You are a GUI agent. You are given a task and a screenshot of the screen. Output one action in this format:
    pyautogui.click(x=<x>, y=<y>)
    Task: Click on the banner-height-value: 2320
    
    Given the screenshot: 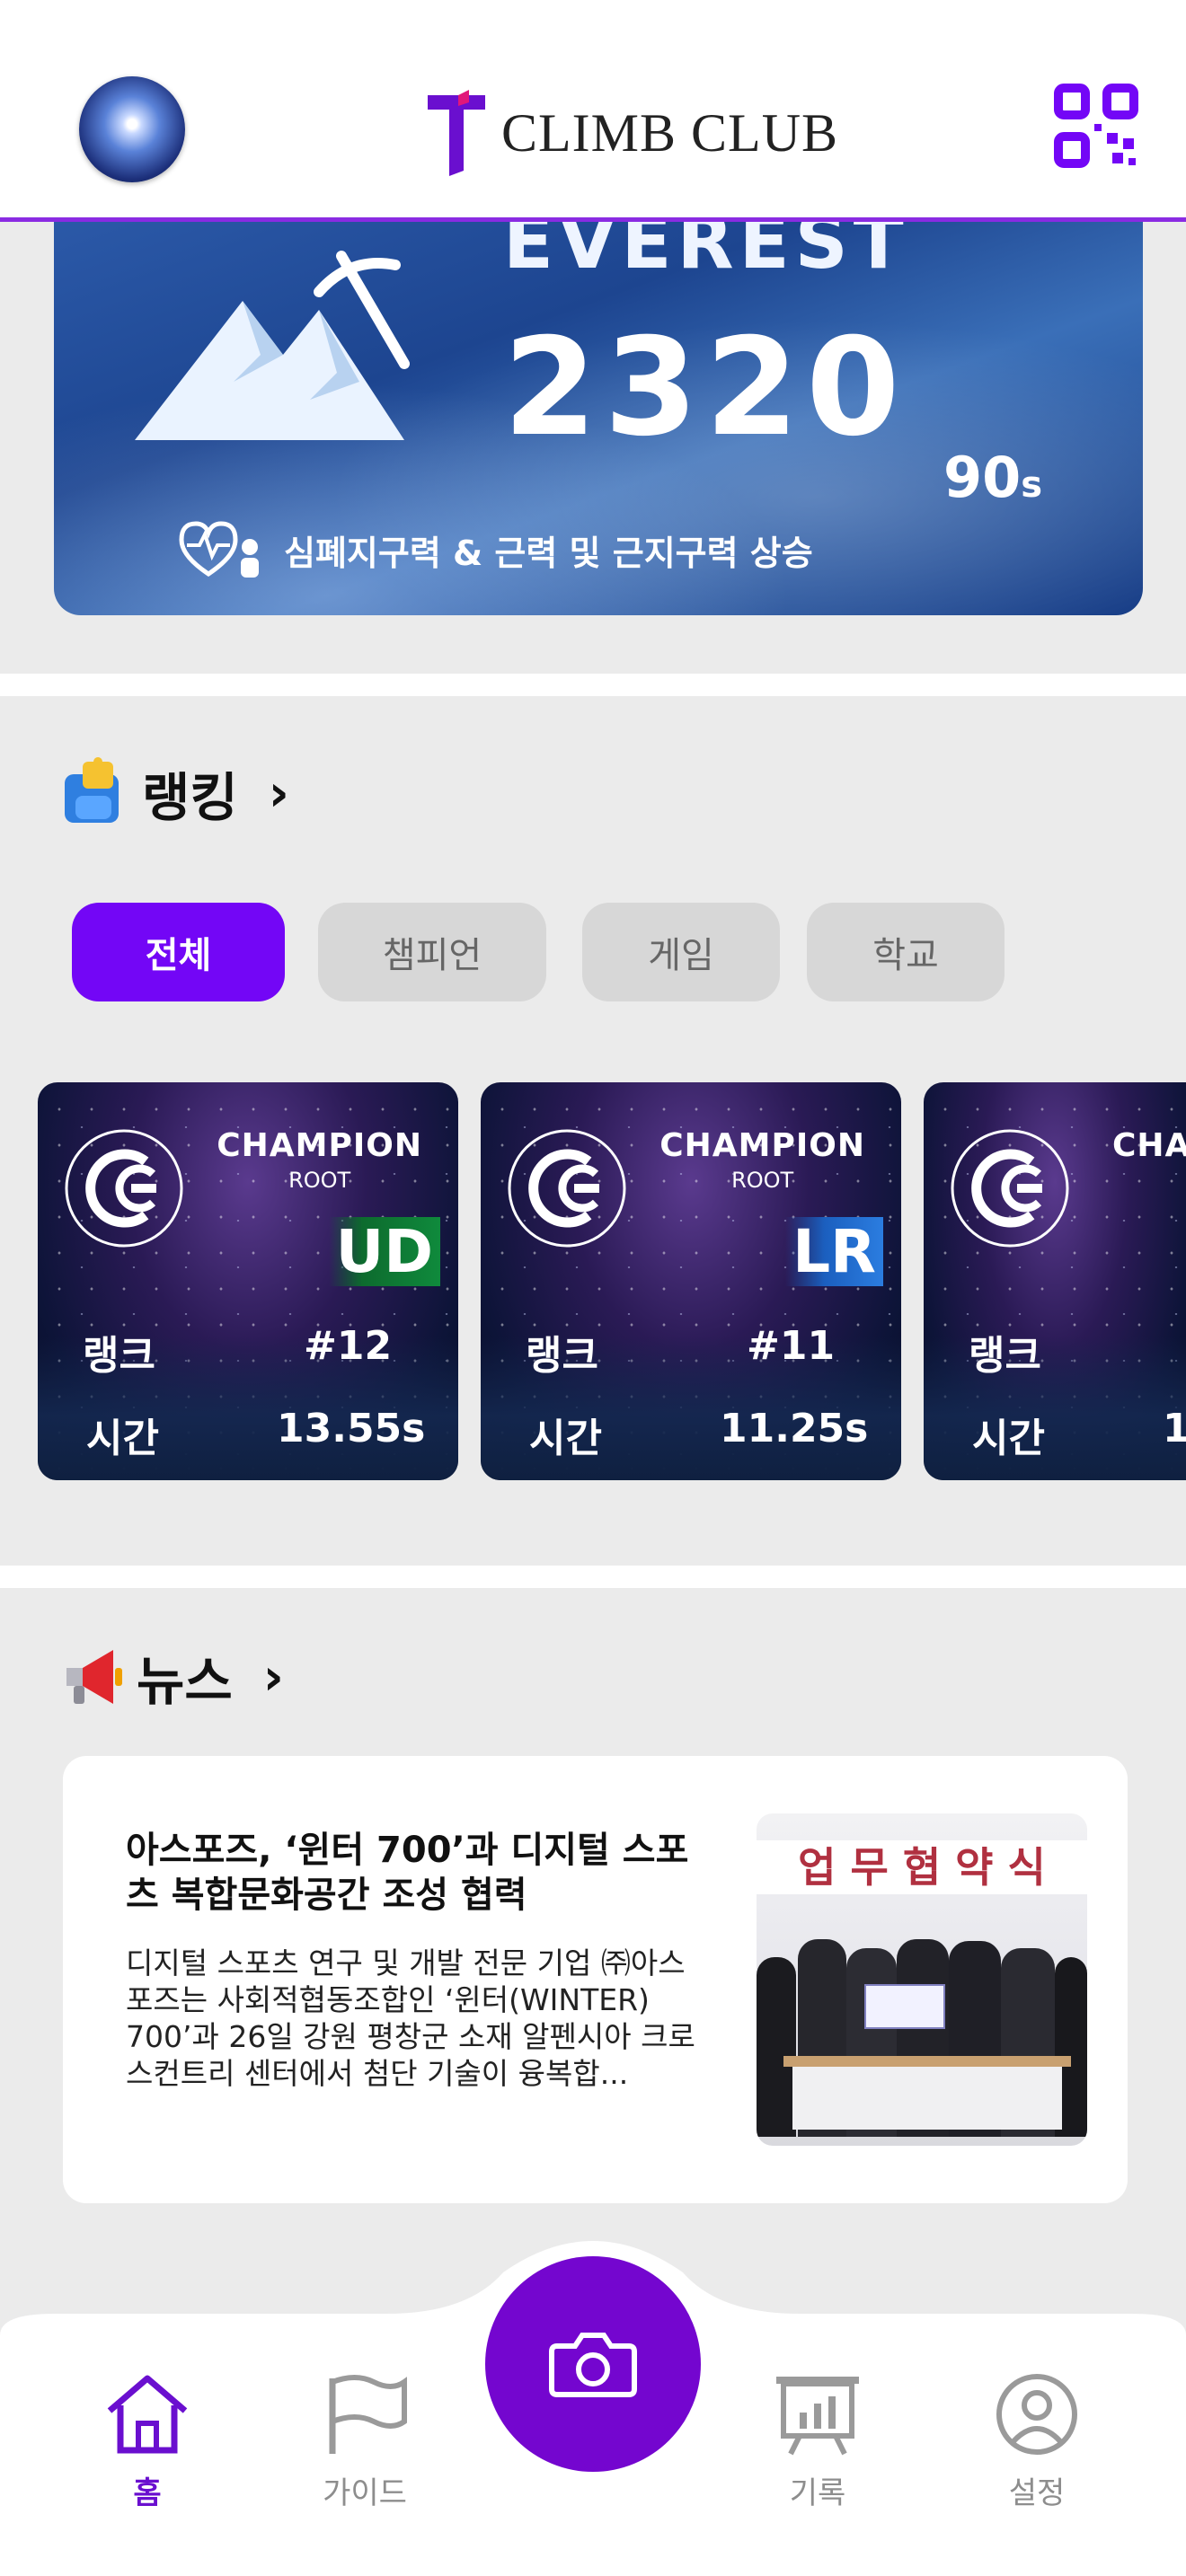 What is the action you would take?
    pyautogui.click(x=705, y=388)
    